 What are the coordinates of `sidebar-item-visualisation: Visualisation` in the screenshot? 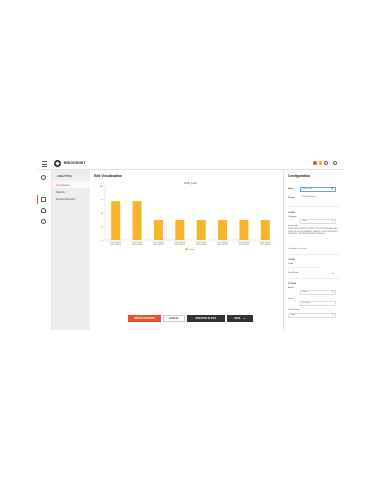 It's located at (71, 184).